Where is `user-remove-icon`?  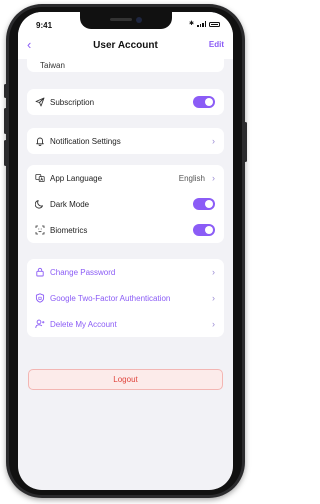 user-remove-icon is located at coordinates (40, 324).